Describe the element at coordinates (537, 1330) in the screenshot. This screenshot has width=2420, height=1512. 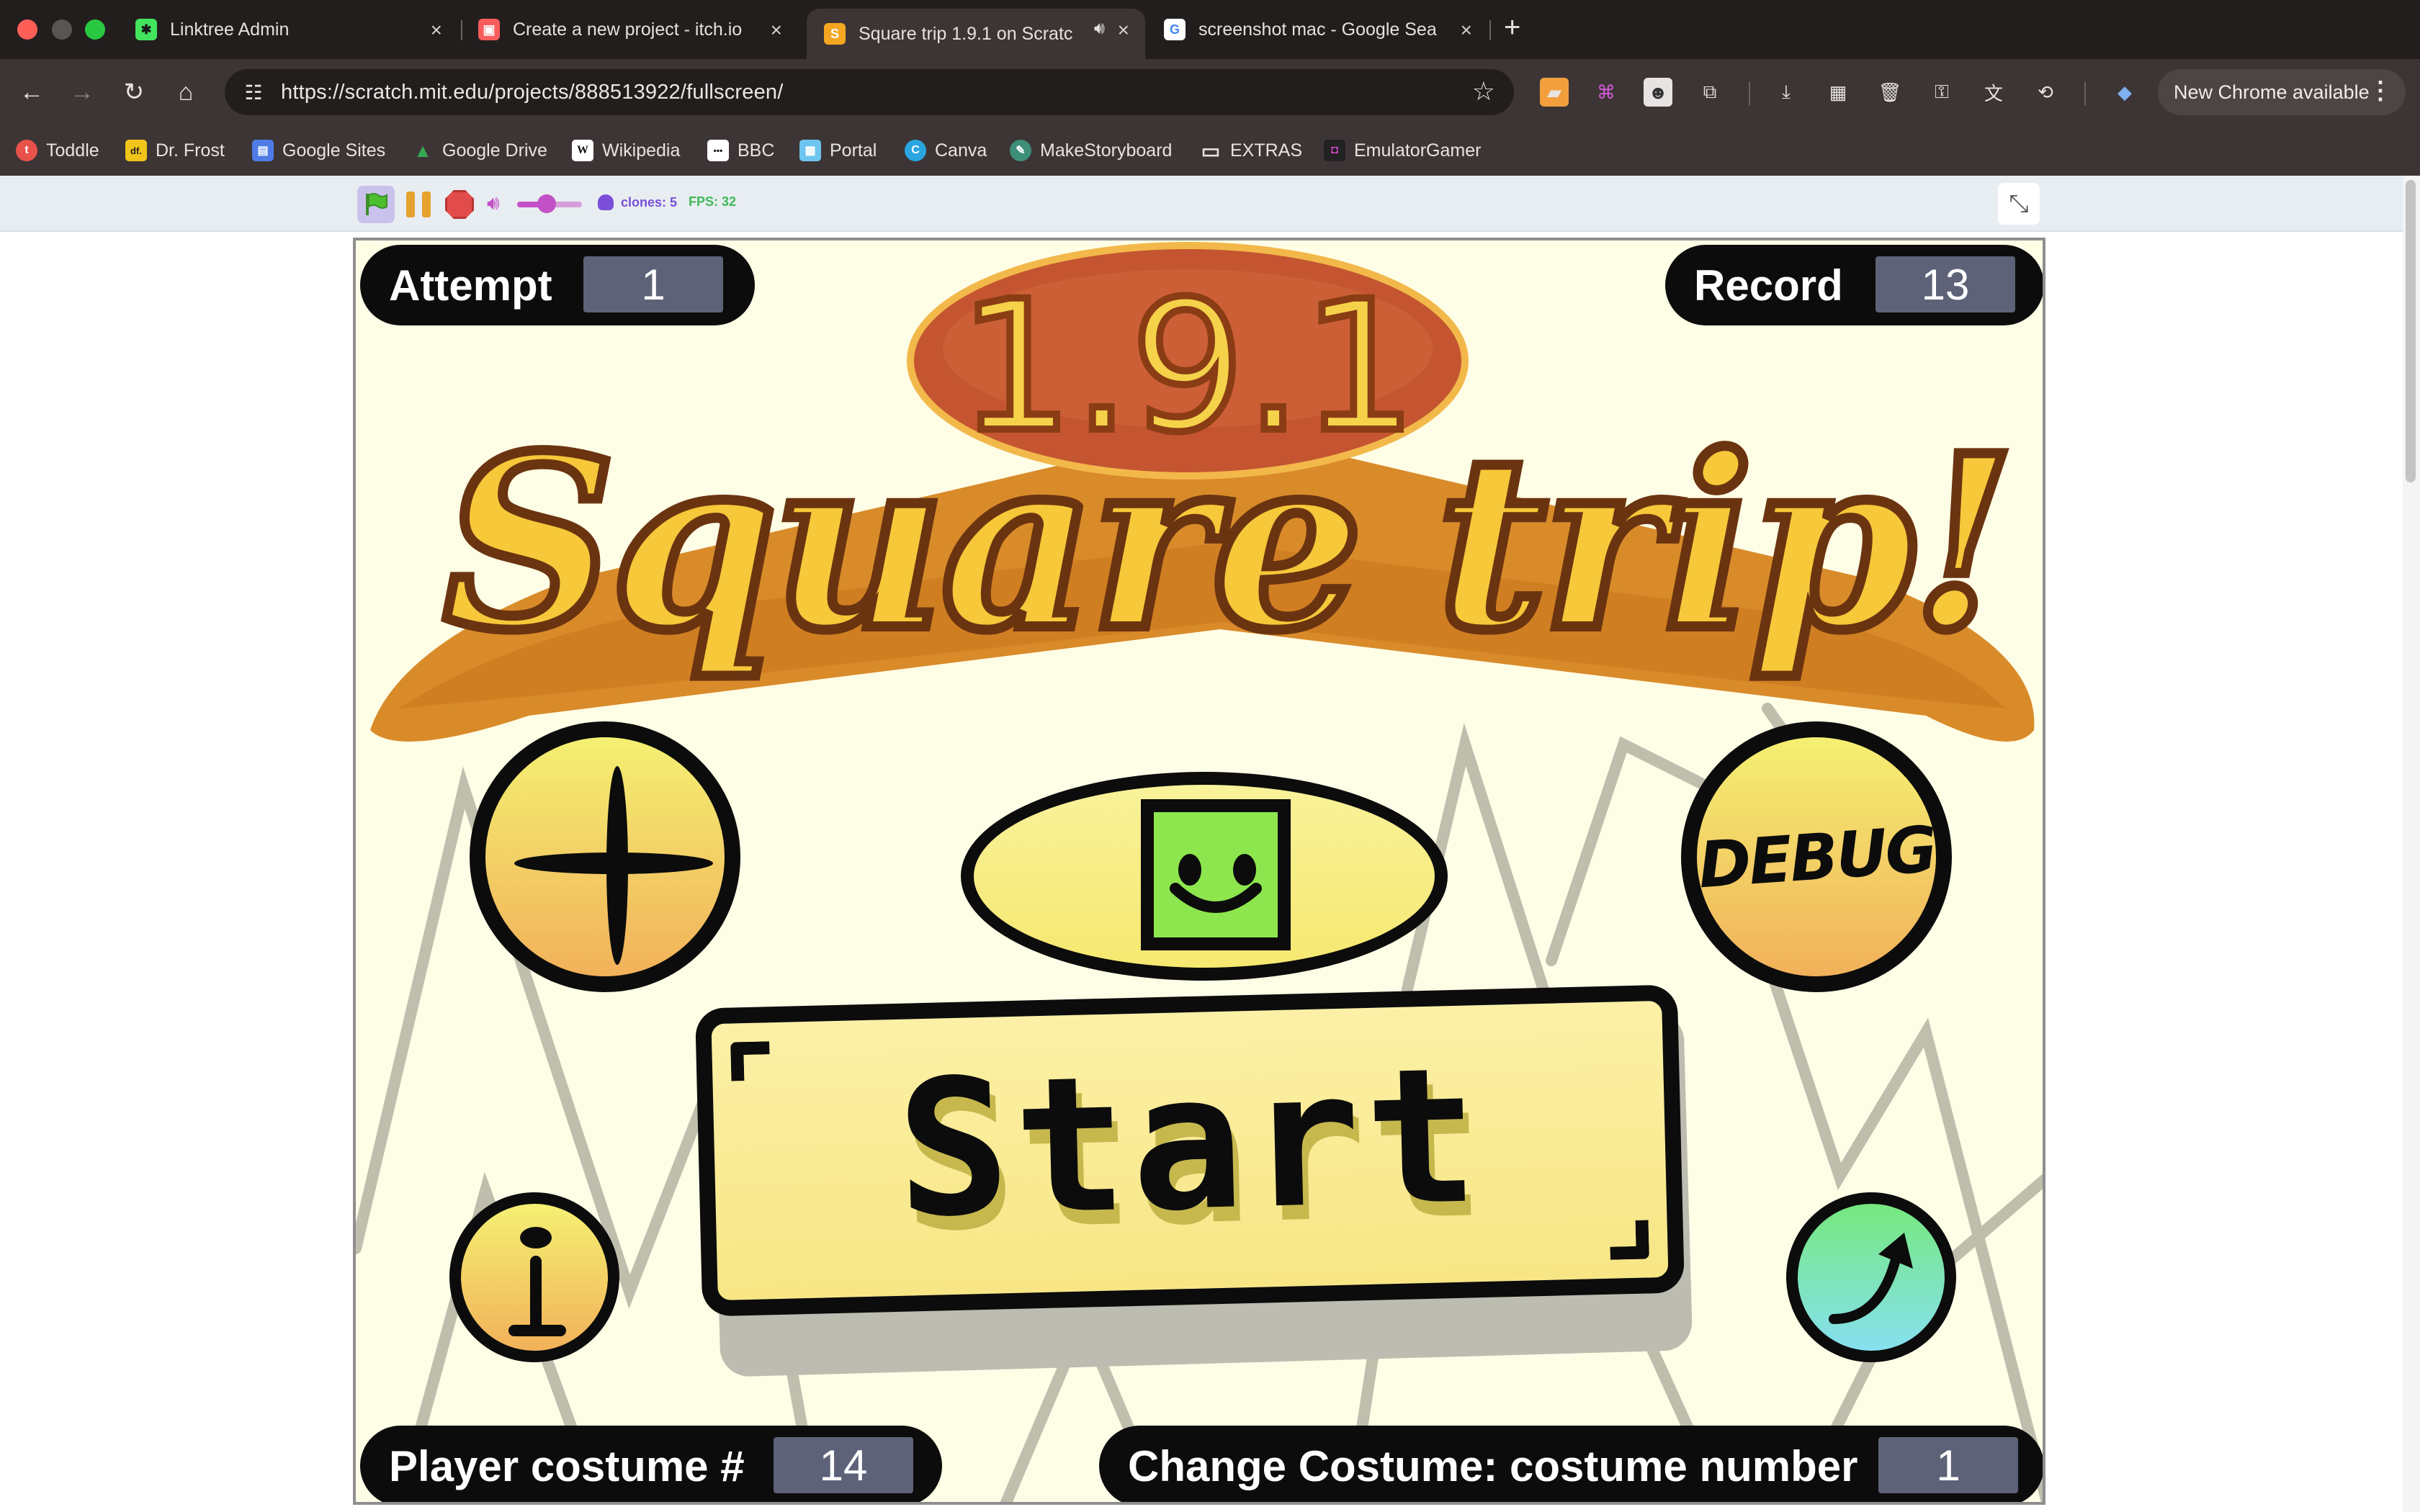
I see `info-icon-base` at that location.